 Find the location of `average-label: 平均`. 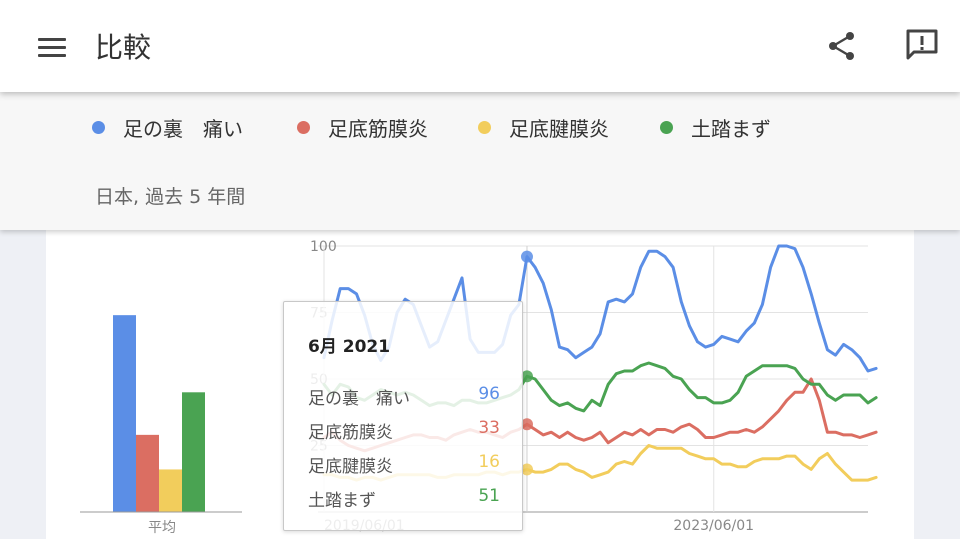

average-label: 平均 is located at coordinates (162, 528).